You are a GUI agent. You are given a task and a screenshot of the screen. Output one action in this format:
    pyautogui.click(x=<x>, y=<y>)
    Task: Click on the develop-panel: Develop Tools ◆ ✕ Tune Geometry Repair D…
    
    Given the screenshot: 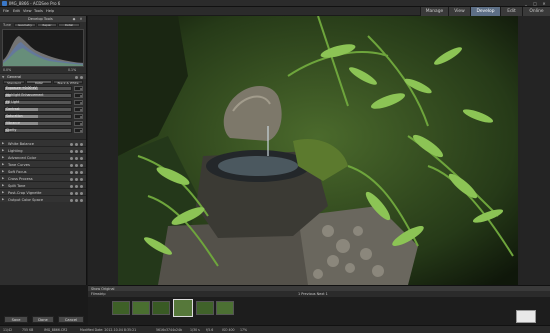 What is the action you would take?
    pyautogui.click(x=43, y=150)
    